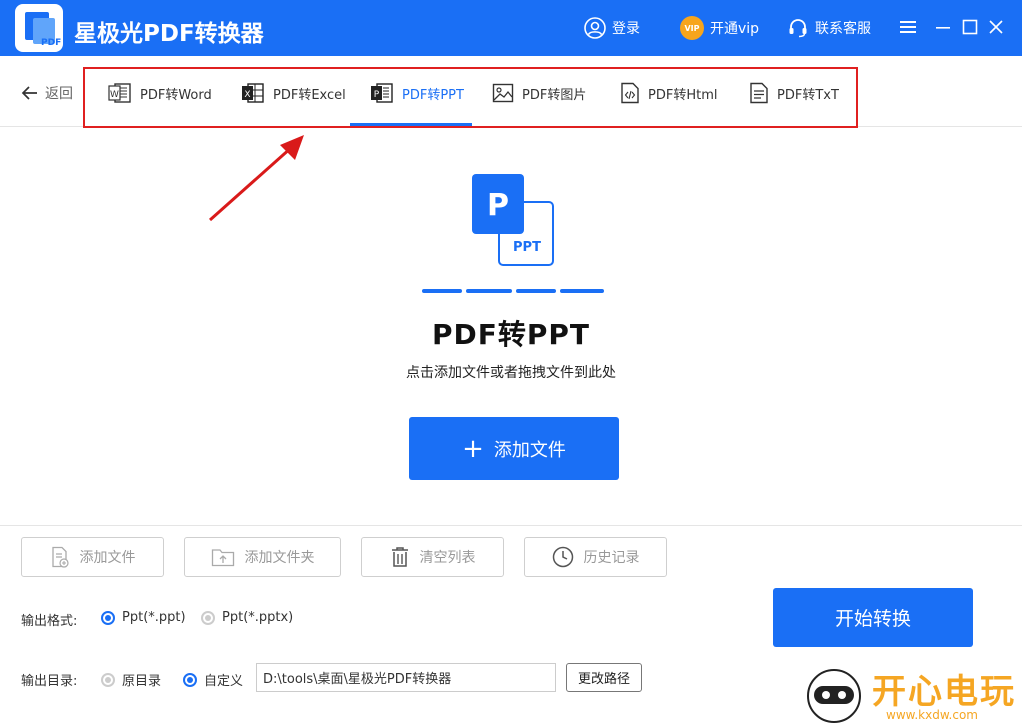 This screenshot has width=1022, height=725. I want to click on svg-text: PPT, so click(527, 247).